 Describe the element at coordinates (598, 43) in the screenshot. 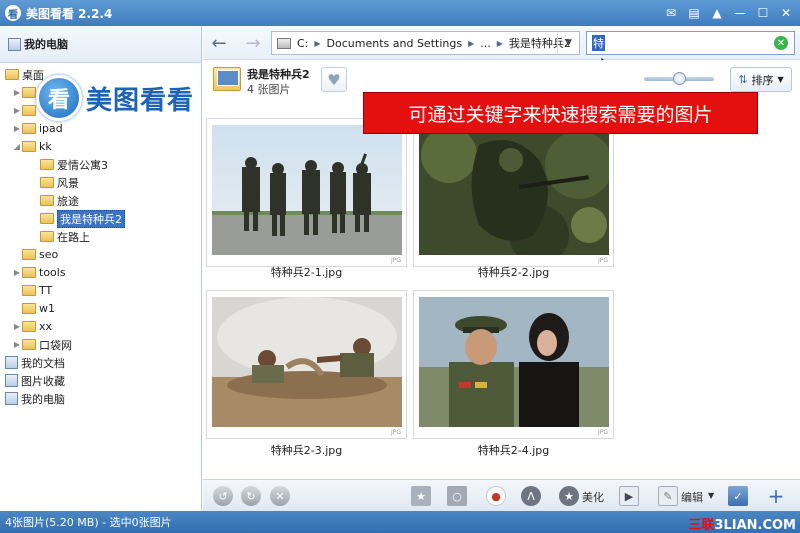

I see `search-input-value: 特` at that location.